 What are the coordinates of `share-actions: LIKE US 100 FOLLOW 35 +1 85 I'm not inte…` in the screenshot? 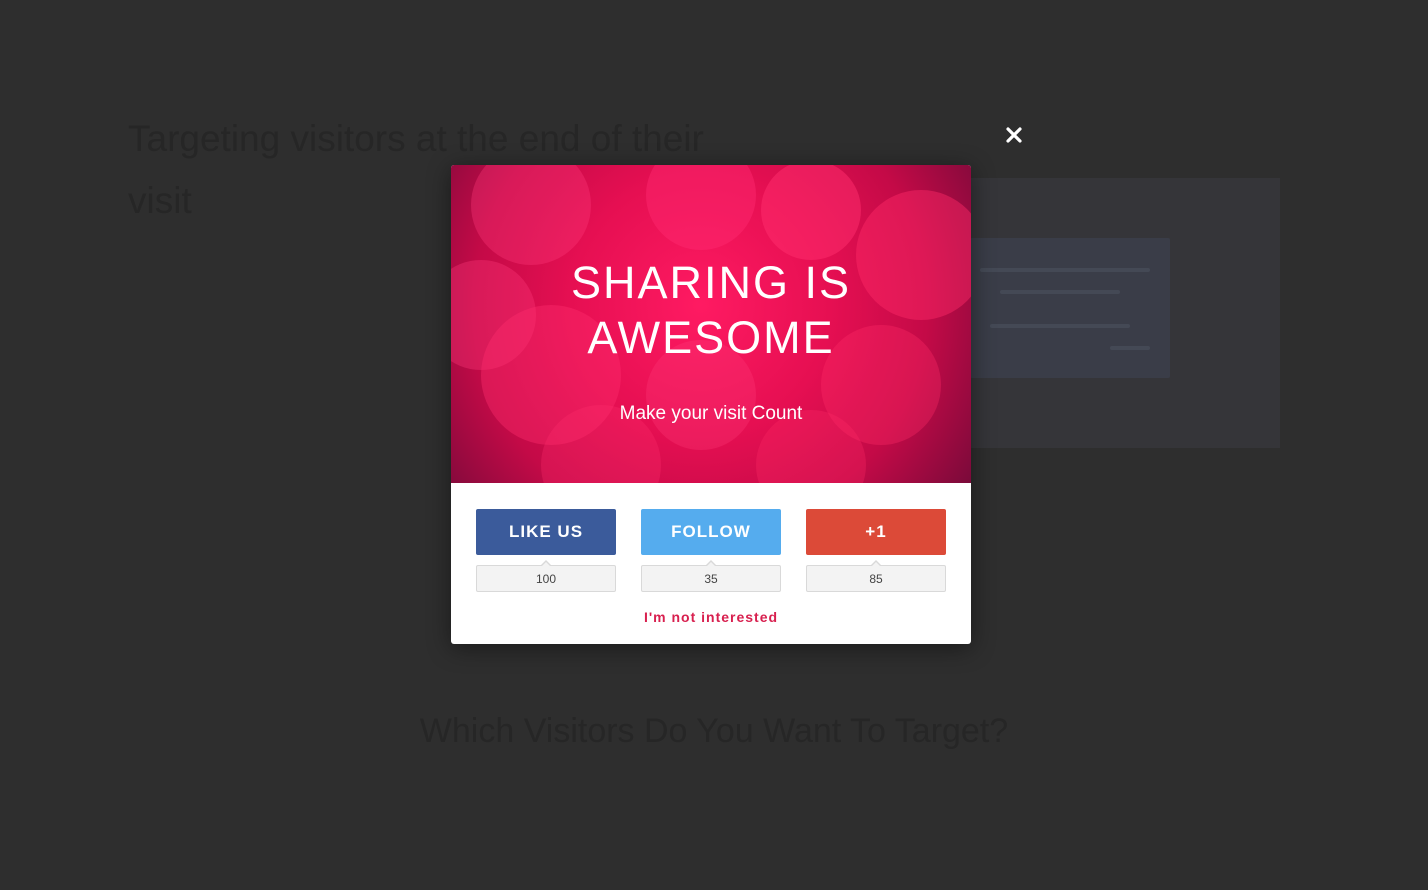 It's located at (711, 563).